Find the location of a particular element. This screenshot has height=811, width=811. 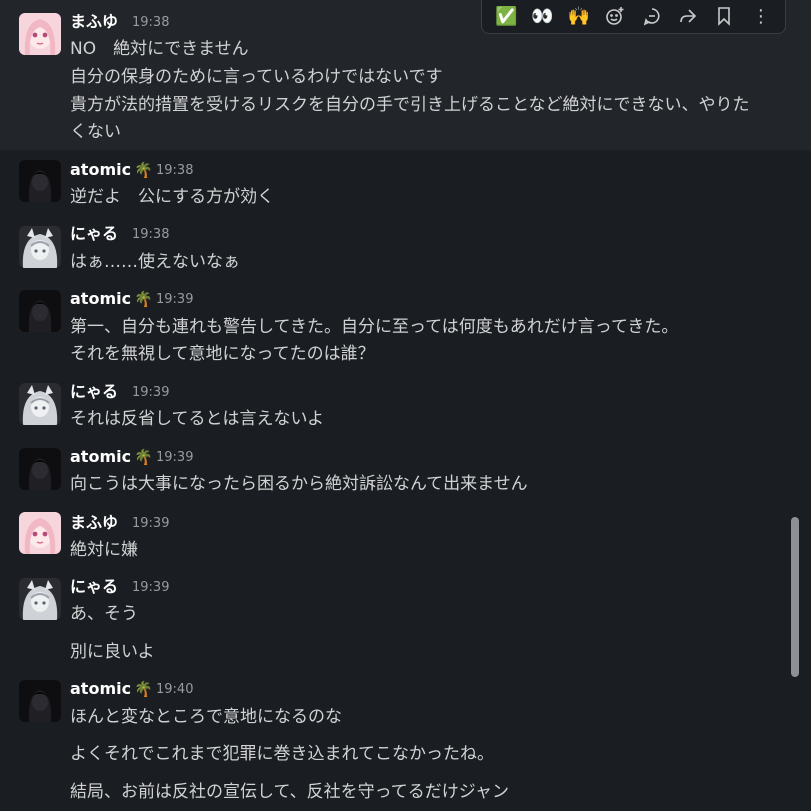

share-message-icon is located at coordinates (688, 16).